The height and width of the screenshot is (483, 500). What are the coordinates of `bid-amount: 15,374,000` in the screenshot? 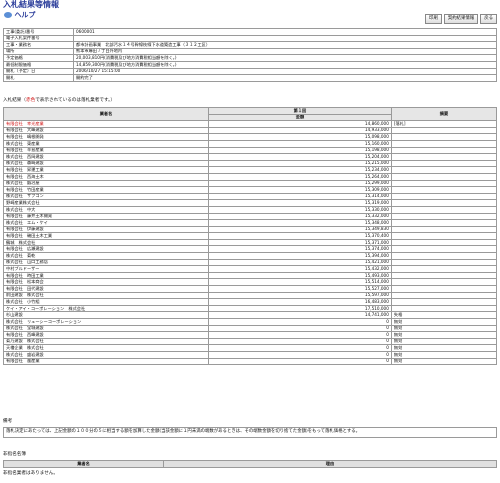 It's located at (300, 249).